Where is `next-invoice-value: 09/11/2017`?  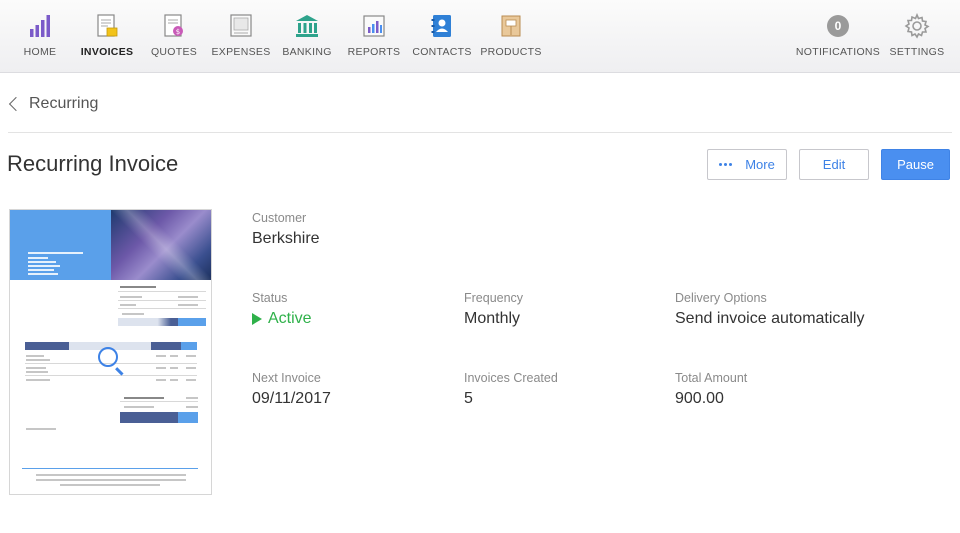
next-invoice-value: 09/11/2017 is located at coordinates (291, 398).